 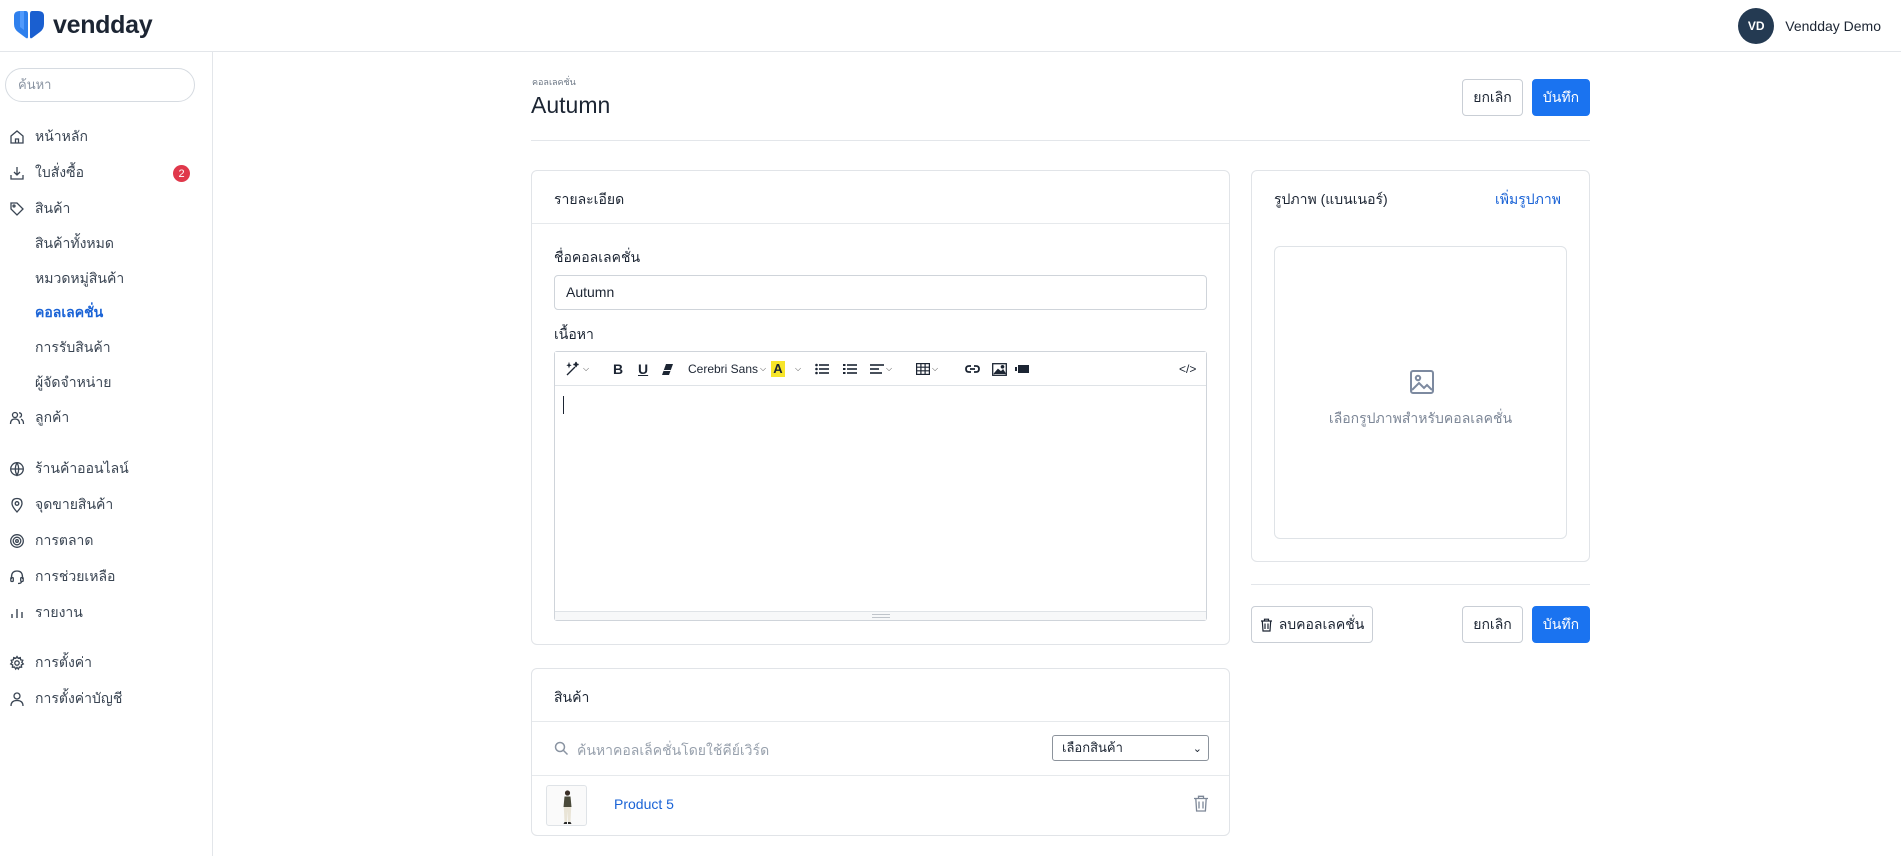 I want to click on image-dropzone-text: เลือกรูปภาพสำหรับคอลเลคชั่น, so click(x=1420, y=418).